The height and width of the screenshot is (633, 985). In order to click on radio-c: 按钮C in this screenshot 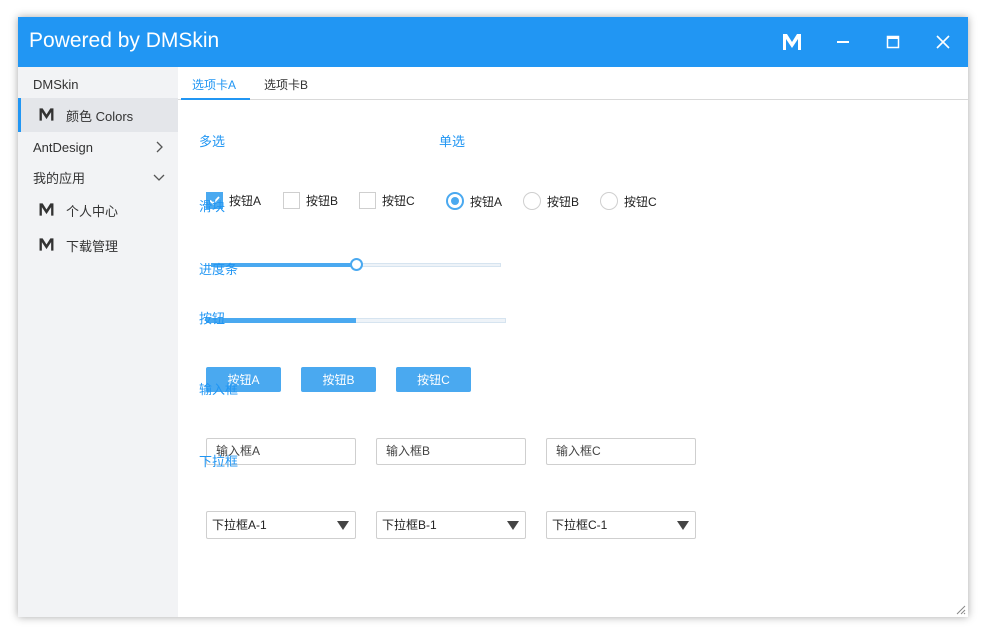, I will do `click(628, 201)`.